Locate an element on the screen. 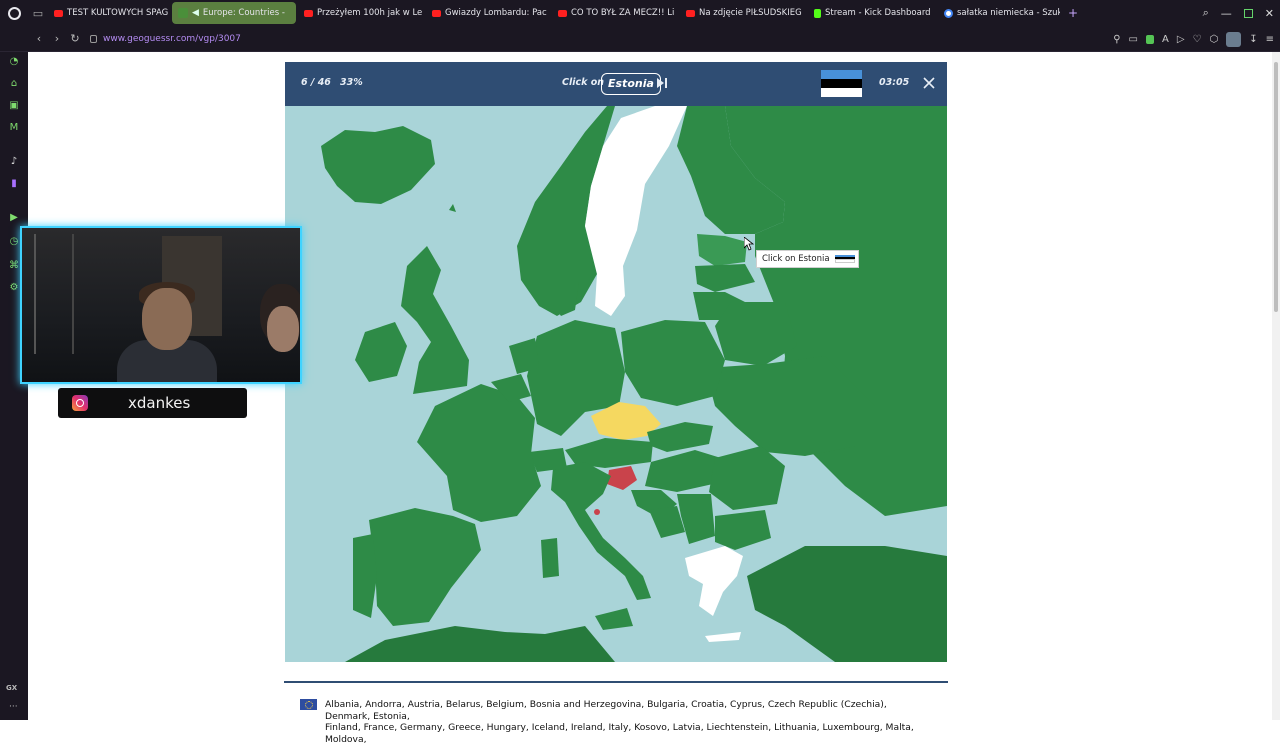 The height and width of the screenshot is (745, 1280). browser-tab: sałatka niemiecka - Szuka is located at coordinates (999, 13).